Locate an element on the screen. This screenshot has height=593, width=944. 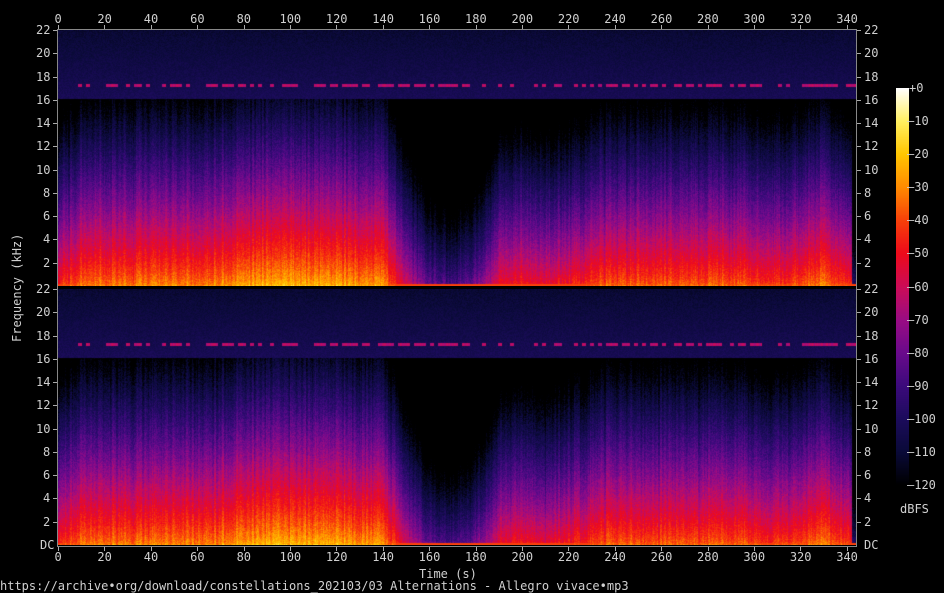
x-tick-label-top: 40 is located at coordinates (151, 19).